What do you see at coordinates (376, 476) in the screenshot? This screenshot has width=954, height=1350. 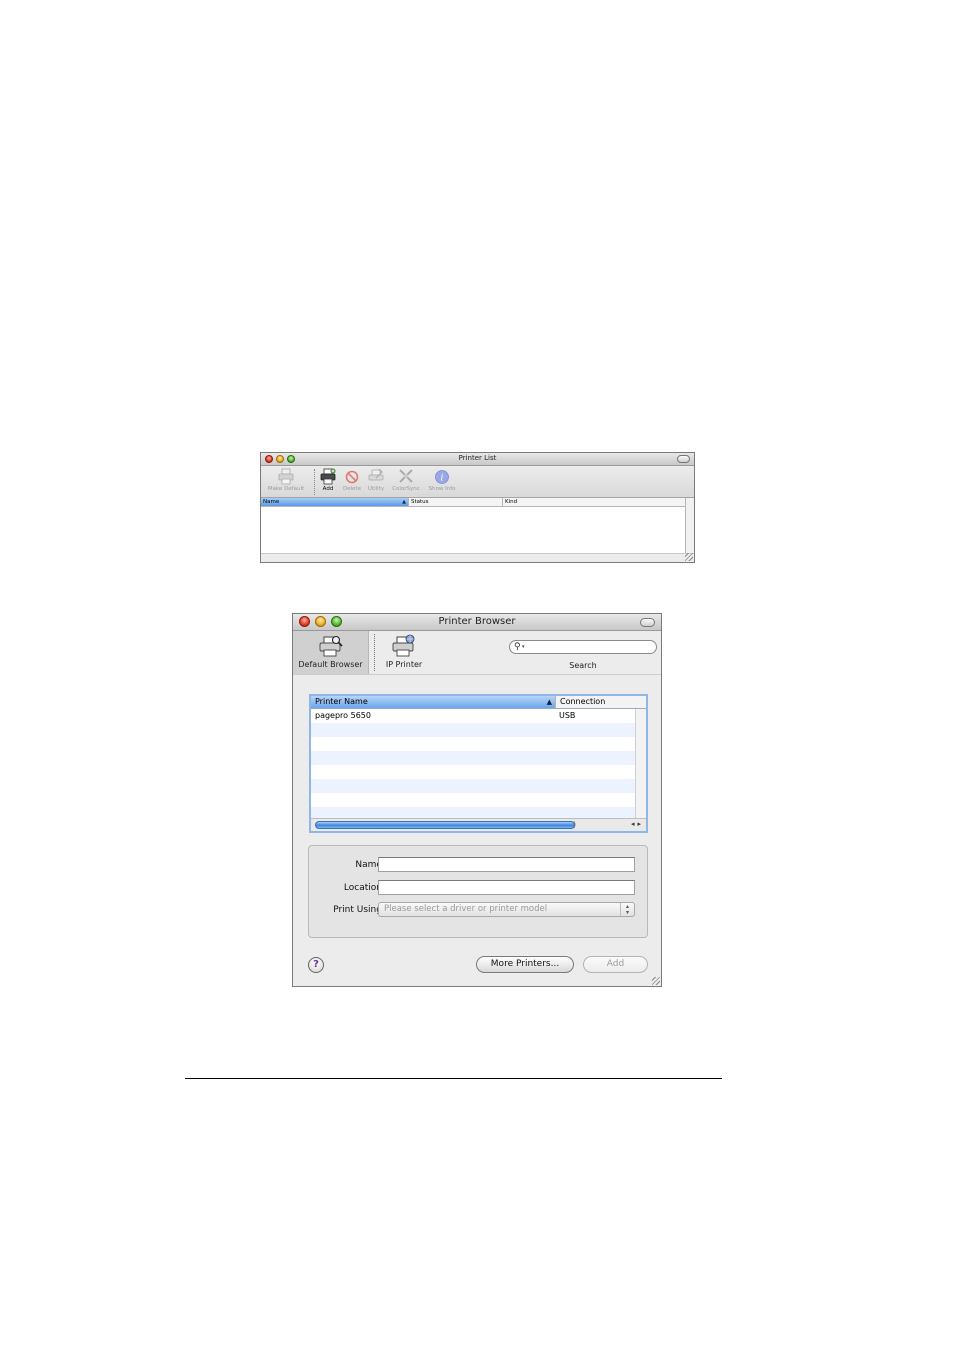 I see `utility-icon` at bounding box center [376, 476].